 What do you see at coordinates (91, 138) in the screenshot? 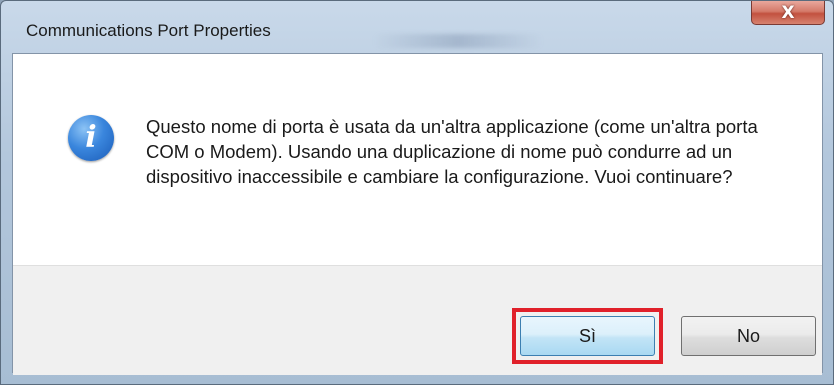
I see `info-icon: i` at bounding box center [91, 138].